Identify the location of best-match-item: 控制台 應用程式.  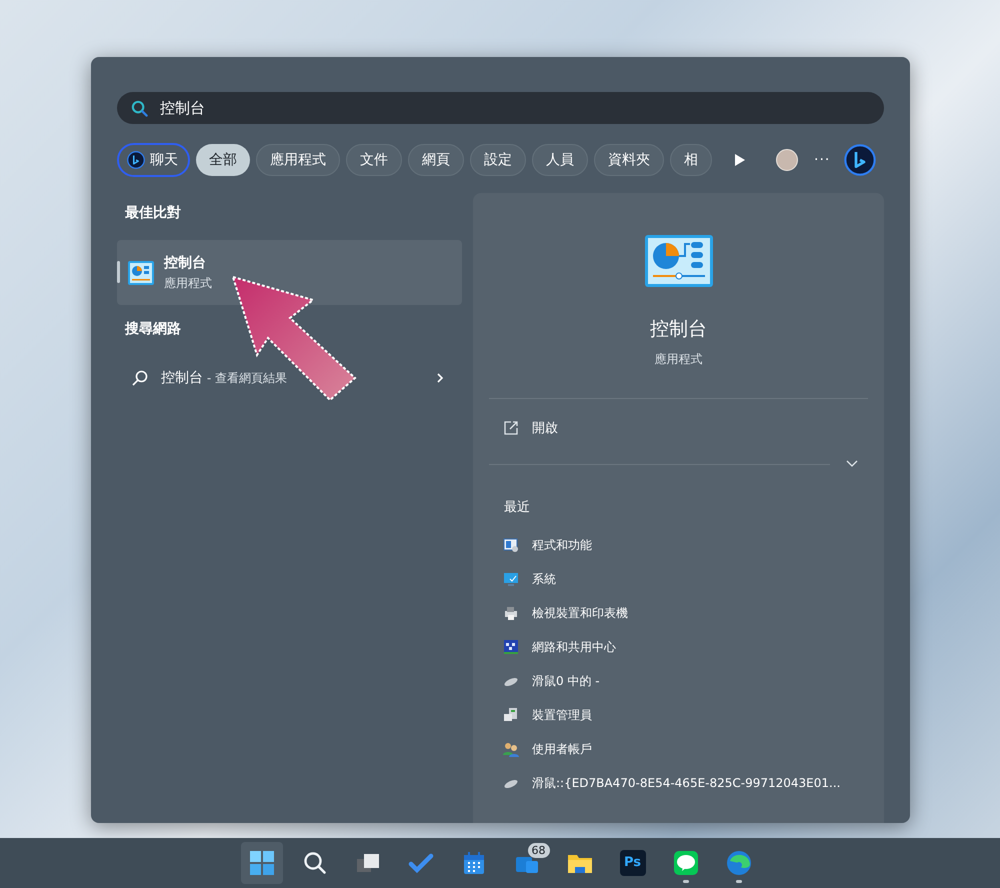
(289, 272).